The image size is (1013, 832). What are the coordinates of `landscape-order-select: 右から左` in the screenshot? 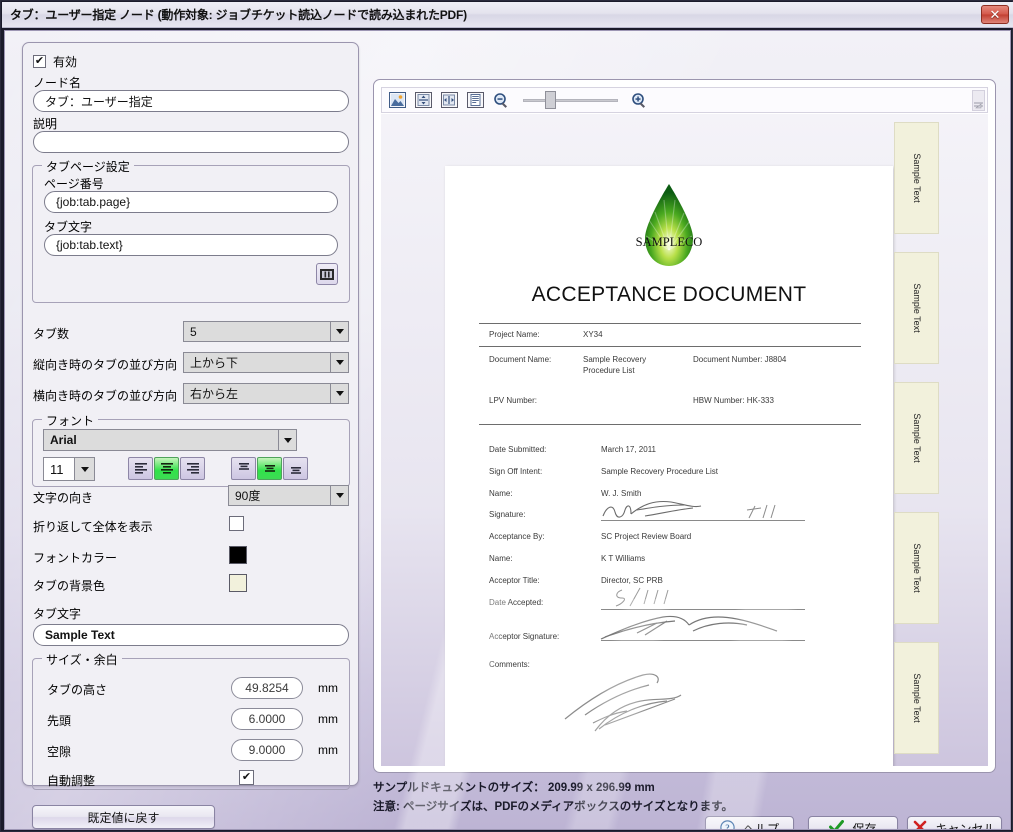 It's located at (266, 393).